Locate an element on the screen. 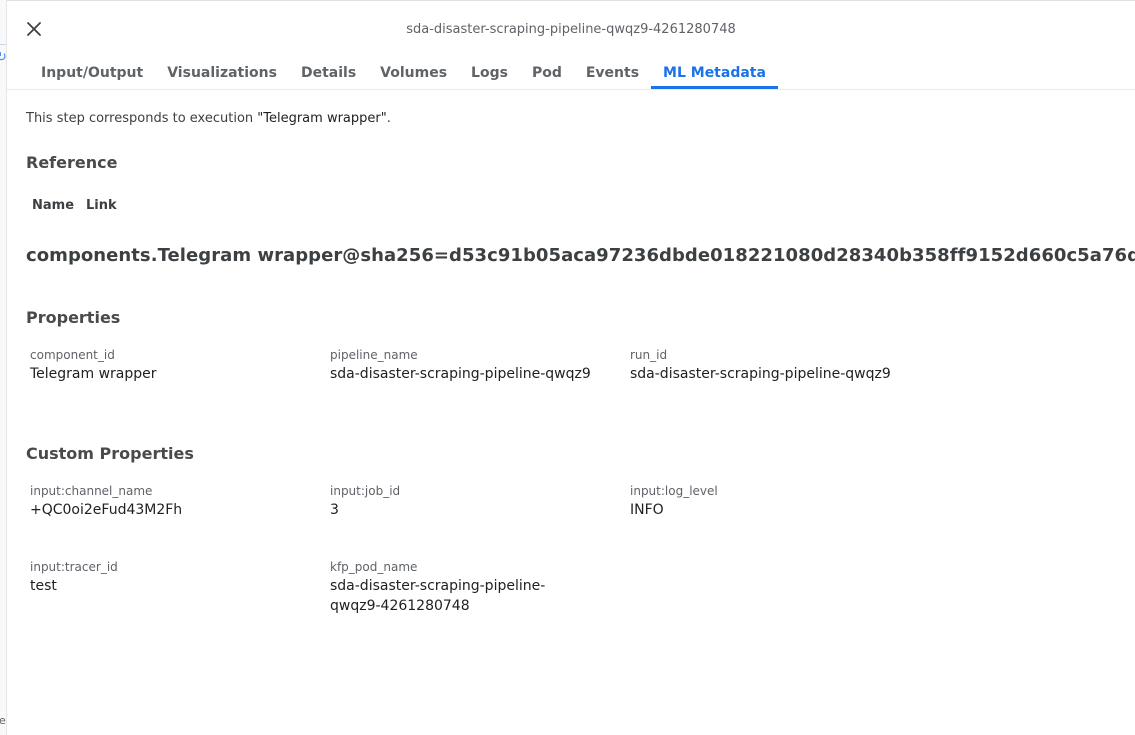 This screenshot has height=735, width=1135. background-page-edge: ↻ e is located at coordinates (3, 367).